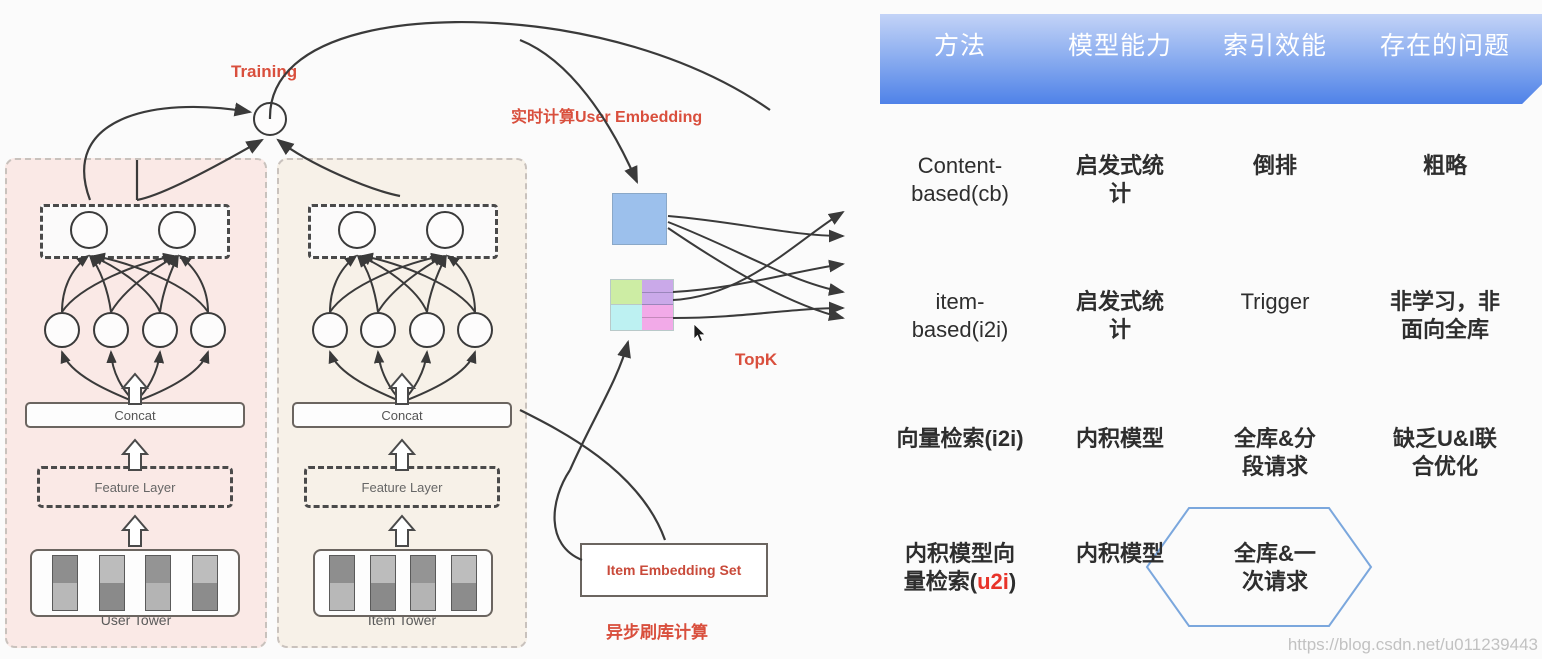  Describe the element at coordinates (960, 581) in the screenshot. I see `cell-method-line2: 量检索(u2i)` at that location.